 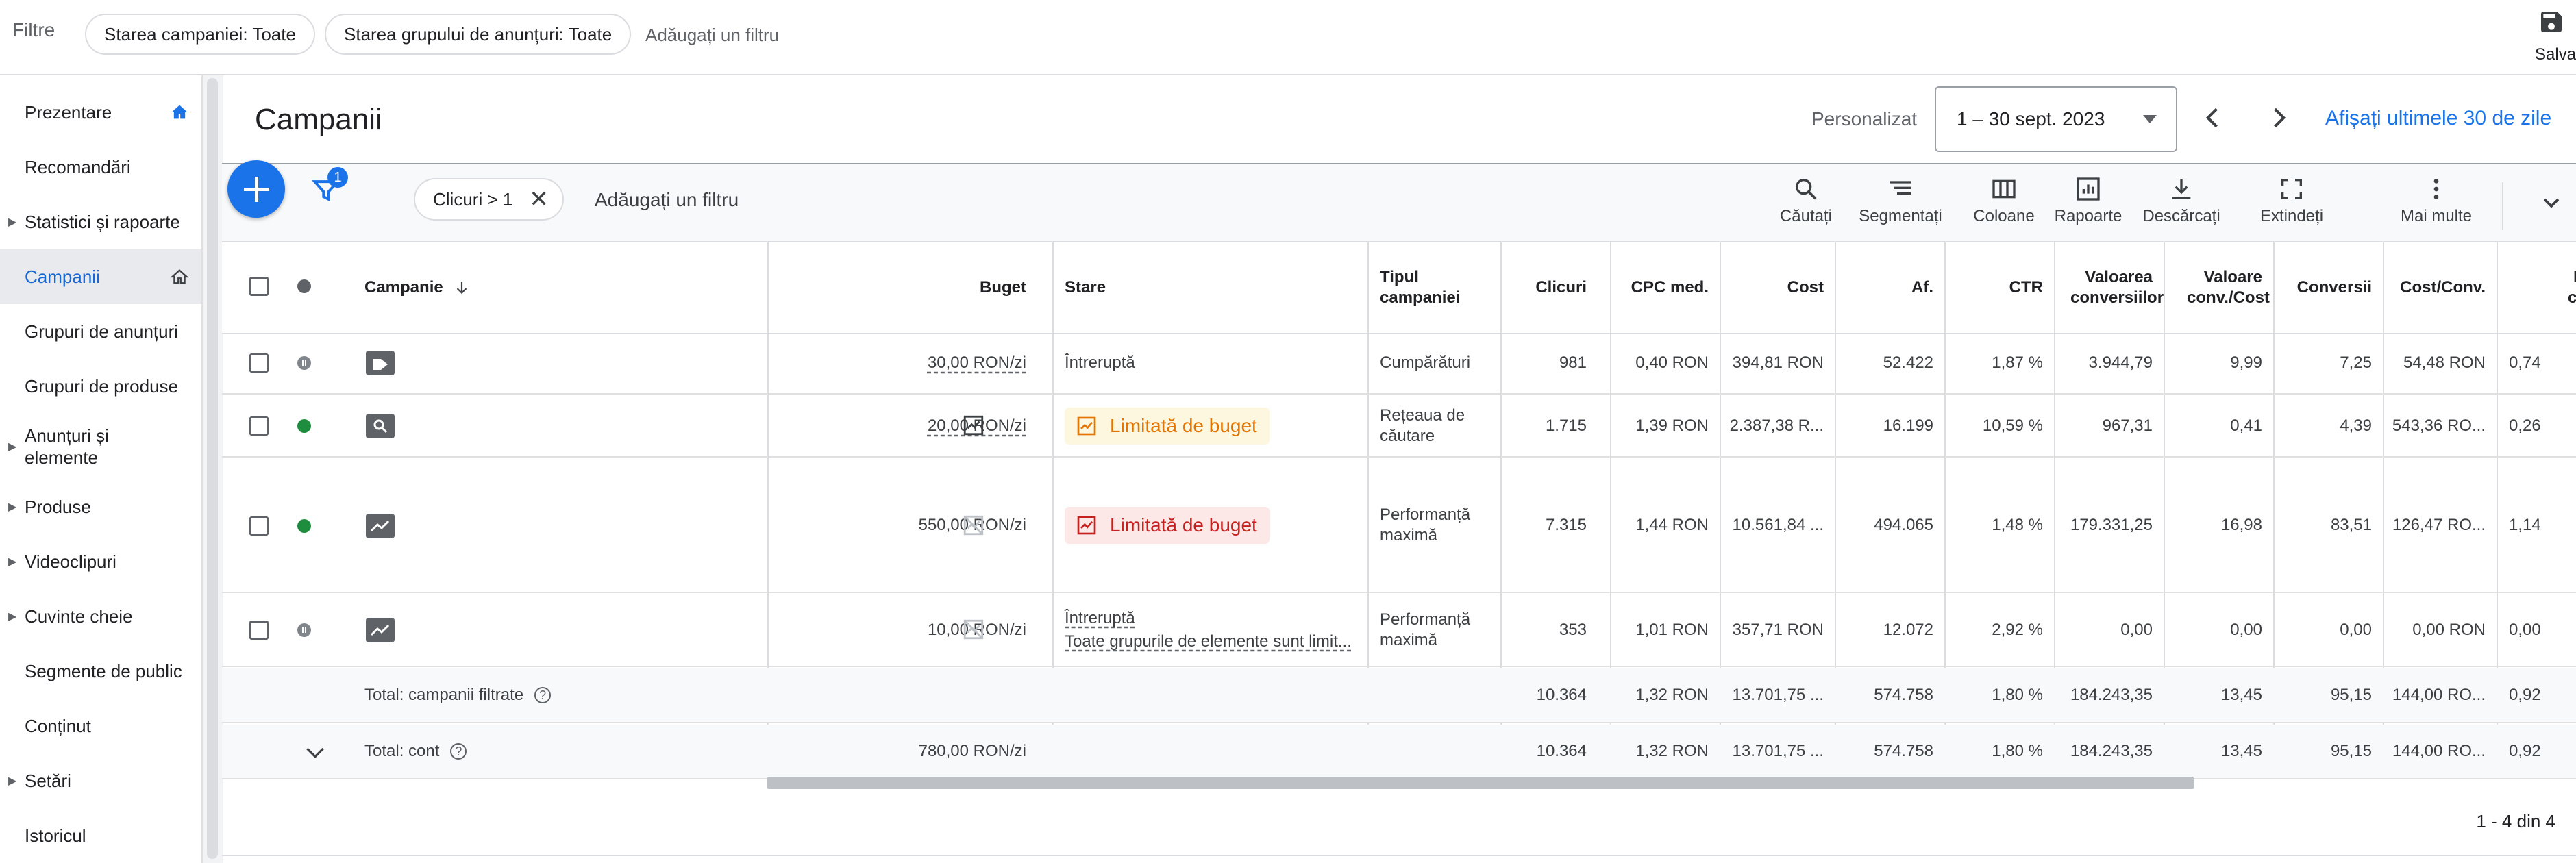 I want to click on download-button: Descărcați, so click(x=2181, y=206).